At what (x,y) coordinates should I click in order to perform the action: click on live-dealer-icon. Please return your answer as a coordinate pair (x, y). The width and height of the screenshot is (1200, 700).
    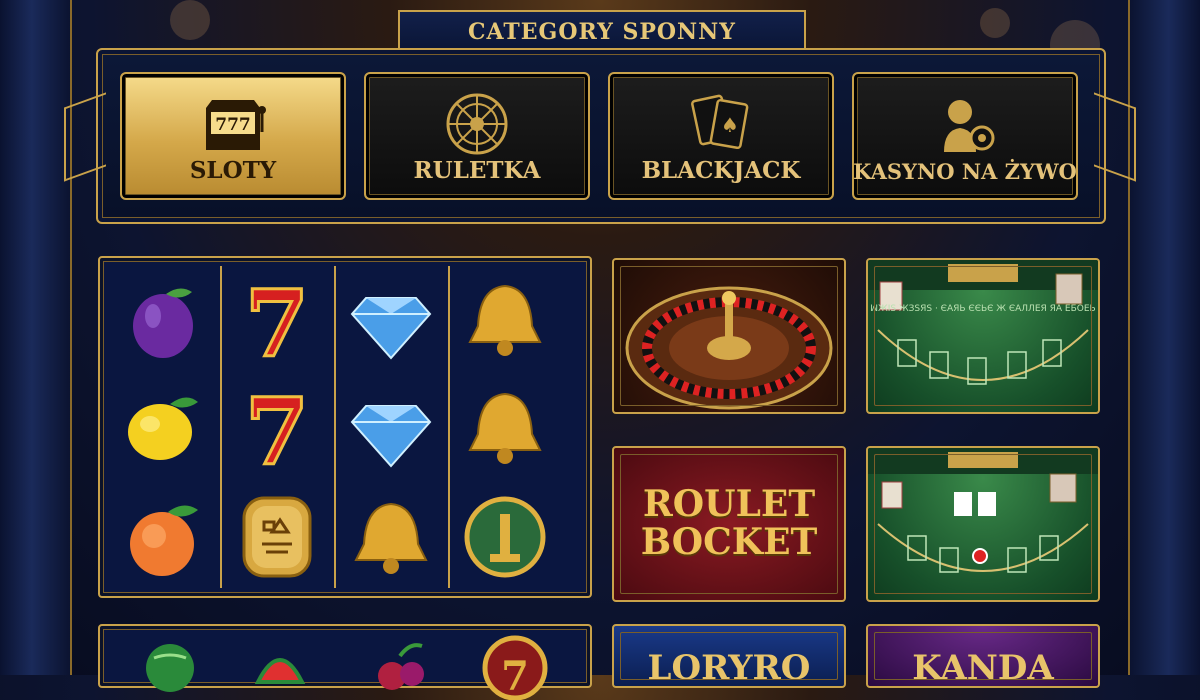
    Looking at the image, I should click on (969, 126).